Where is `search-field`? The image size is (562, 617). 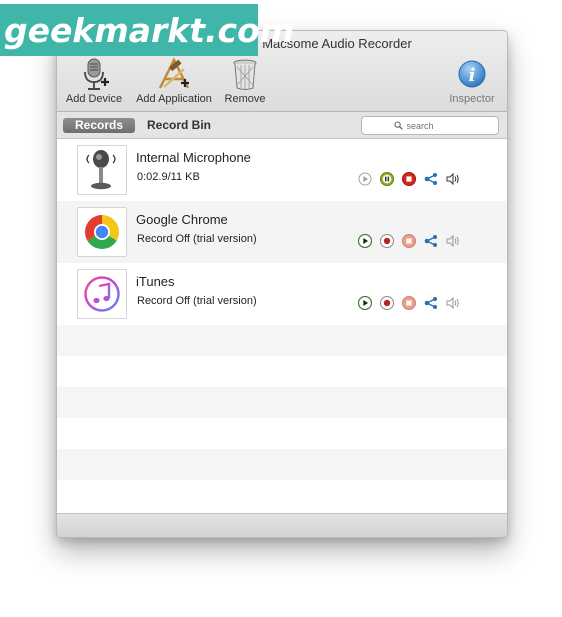 search-field is located at coordinates (430, 125).